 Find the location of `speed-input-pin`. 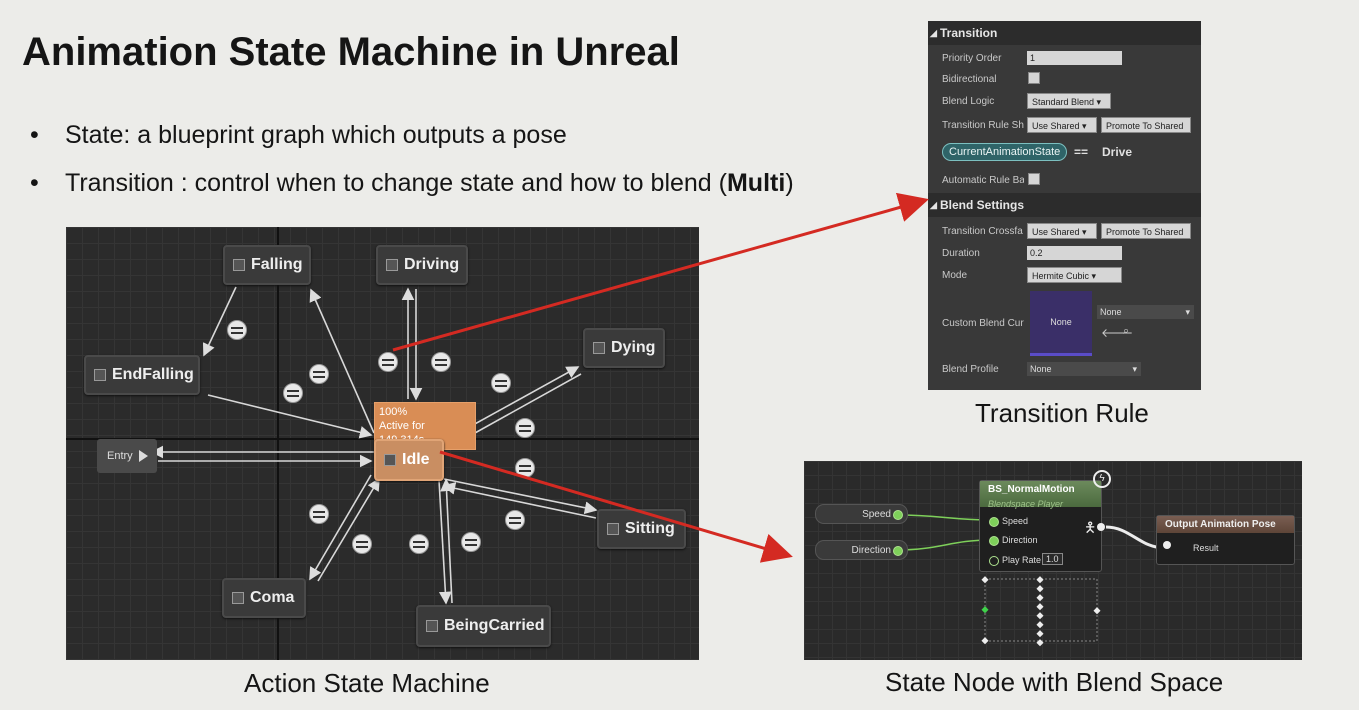

speed-input-pin is located at coordinates (994, 522).